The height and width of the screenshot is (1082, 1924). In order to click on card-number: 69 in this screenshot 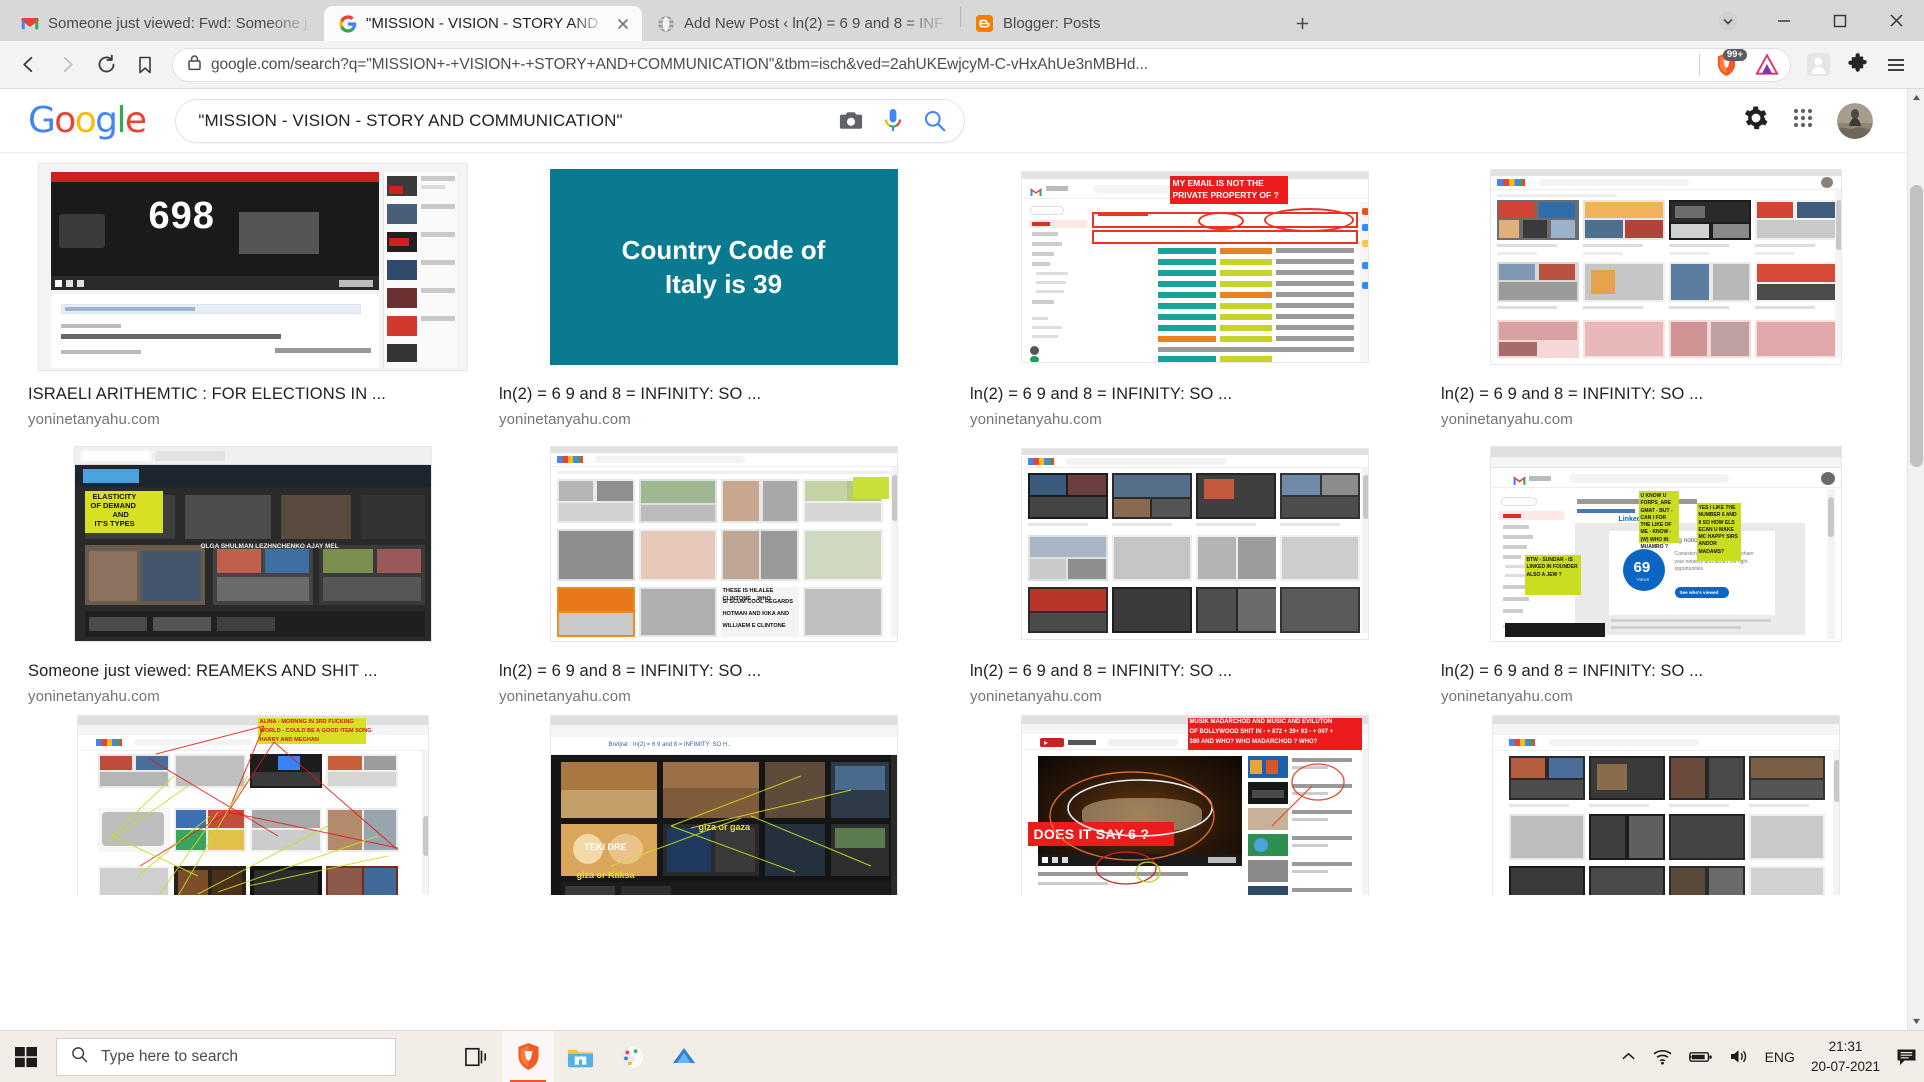, I will do `click(1642, 567)`.